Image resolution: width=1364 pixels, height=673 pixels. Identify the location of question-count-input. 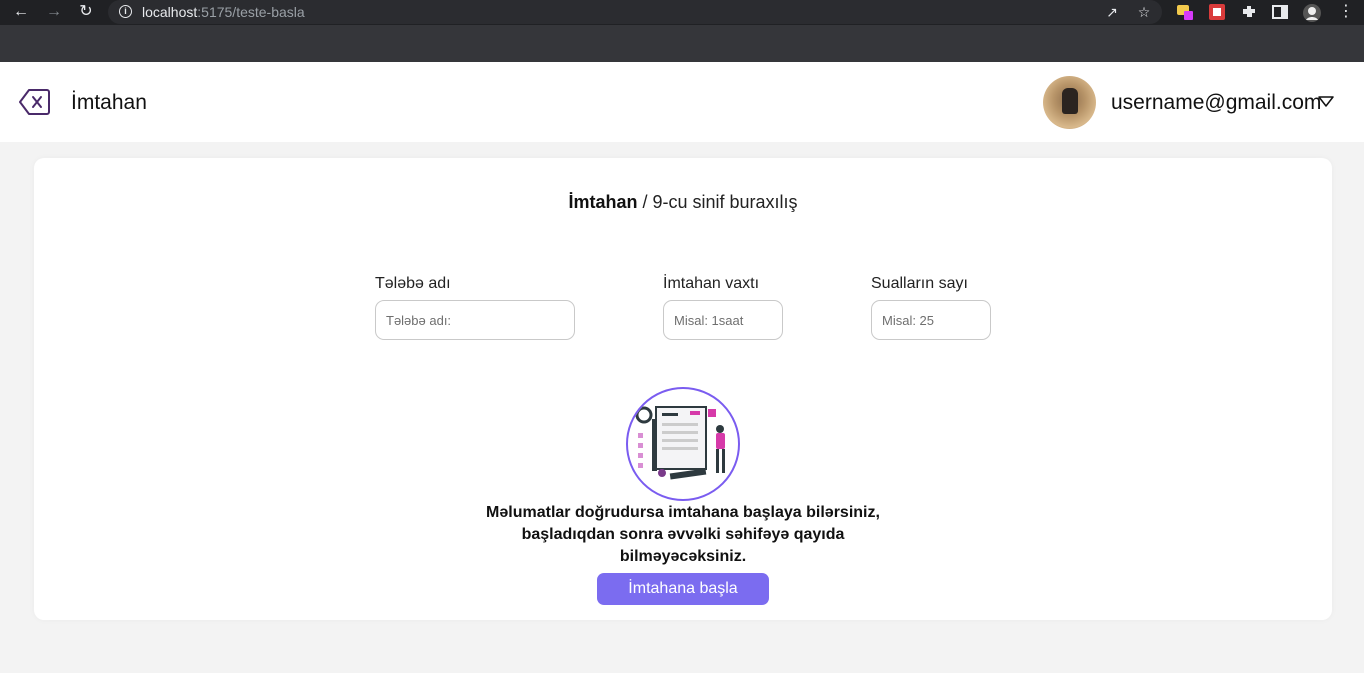
(931, 320).